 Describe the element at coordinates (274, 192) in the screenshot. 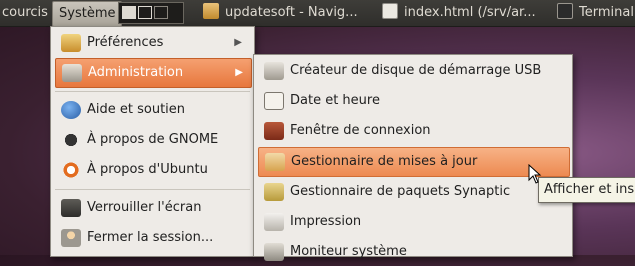

I see `package-icon` at that location.